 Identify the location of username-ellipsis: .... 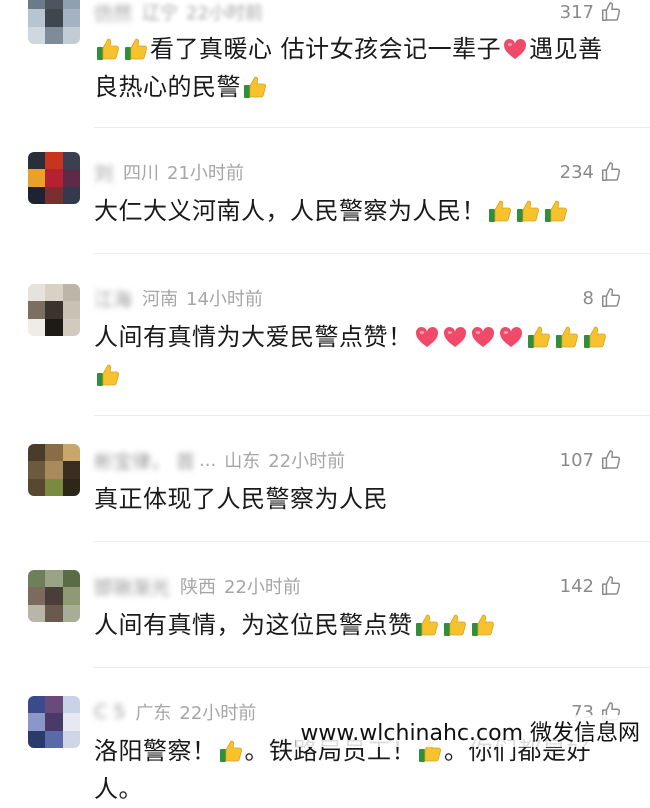
(208, 460).